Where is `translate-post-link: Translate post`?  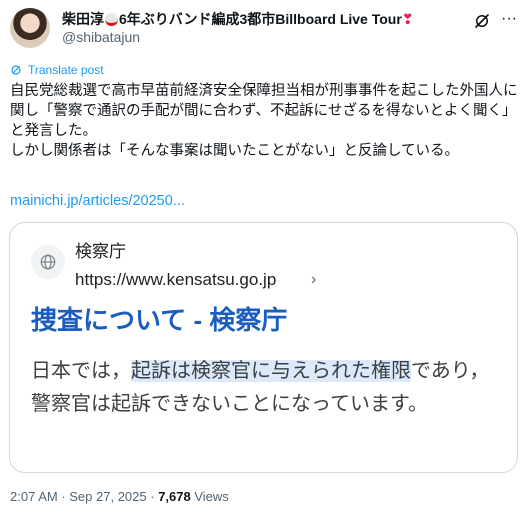 translate-post-link: Translate post is located at coordinates (57, 70).